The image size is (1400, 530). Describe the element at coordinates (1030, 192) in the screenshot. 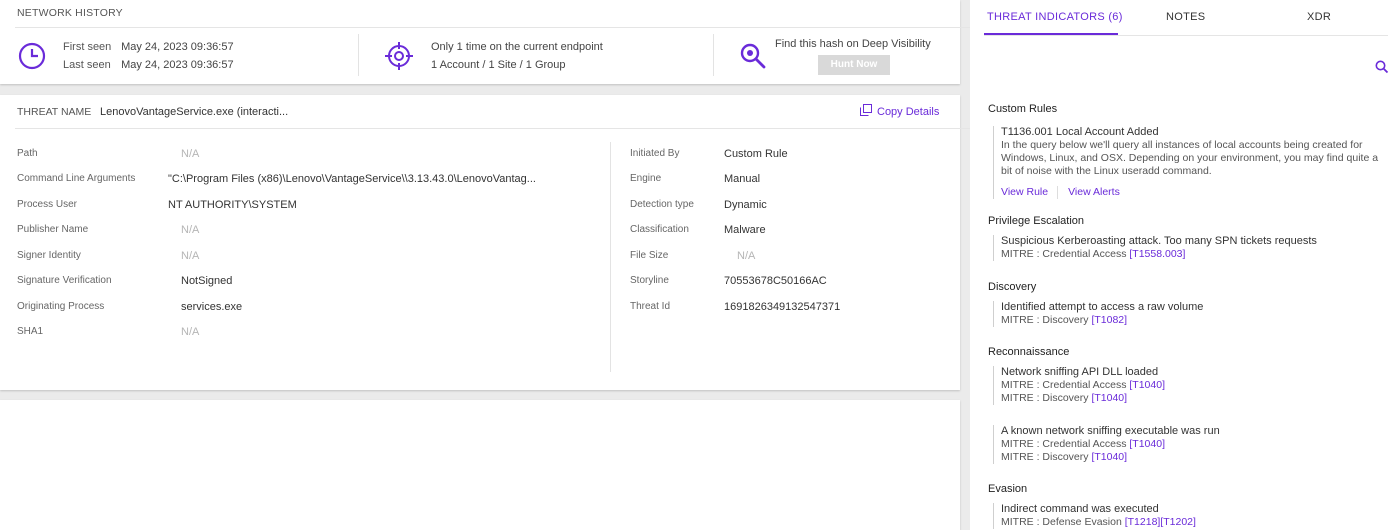

I see `view-rule-link: View Rule` at that location.